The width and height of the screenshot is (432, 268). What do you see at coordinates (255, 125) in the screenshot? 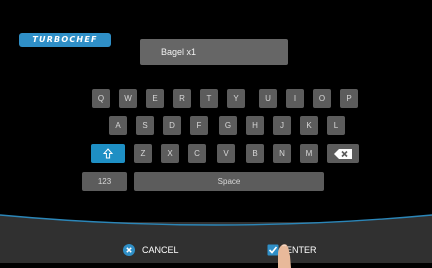
I see `key-h: H` at bounding box center [255, 125].